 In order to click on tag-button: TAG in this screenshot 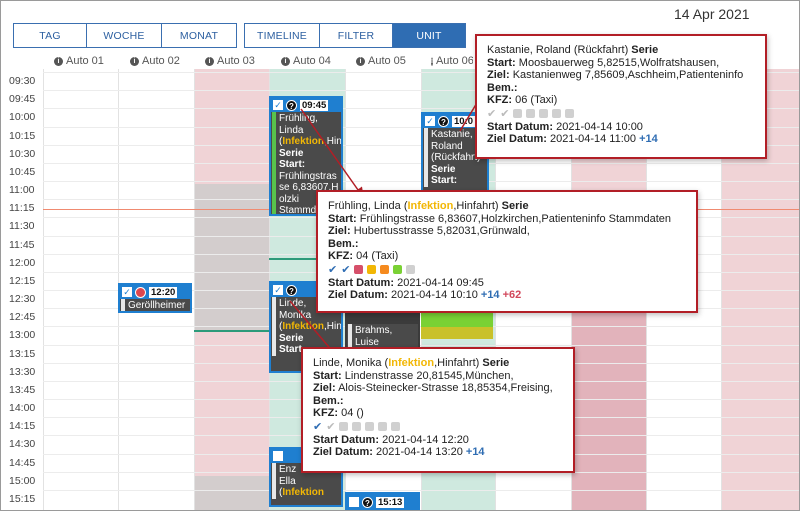, I will do `click(50, 35)`.